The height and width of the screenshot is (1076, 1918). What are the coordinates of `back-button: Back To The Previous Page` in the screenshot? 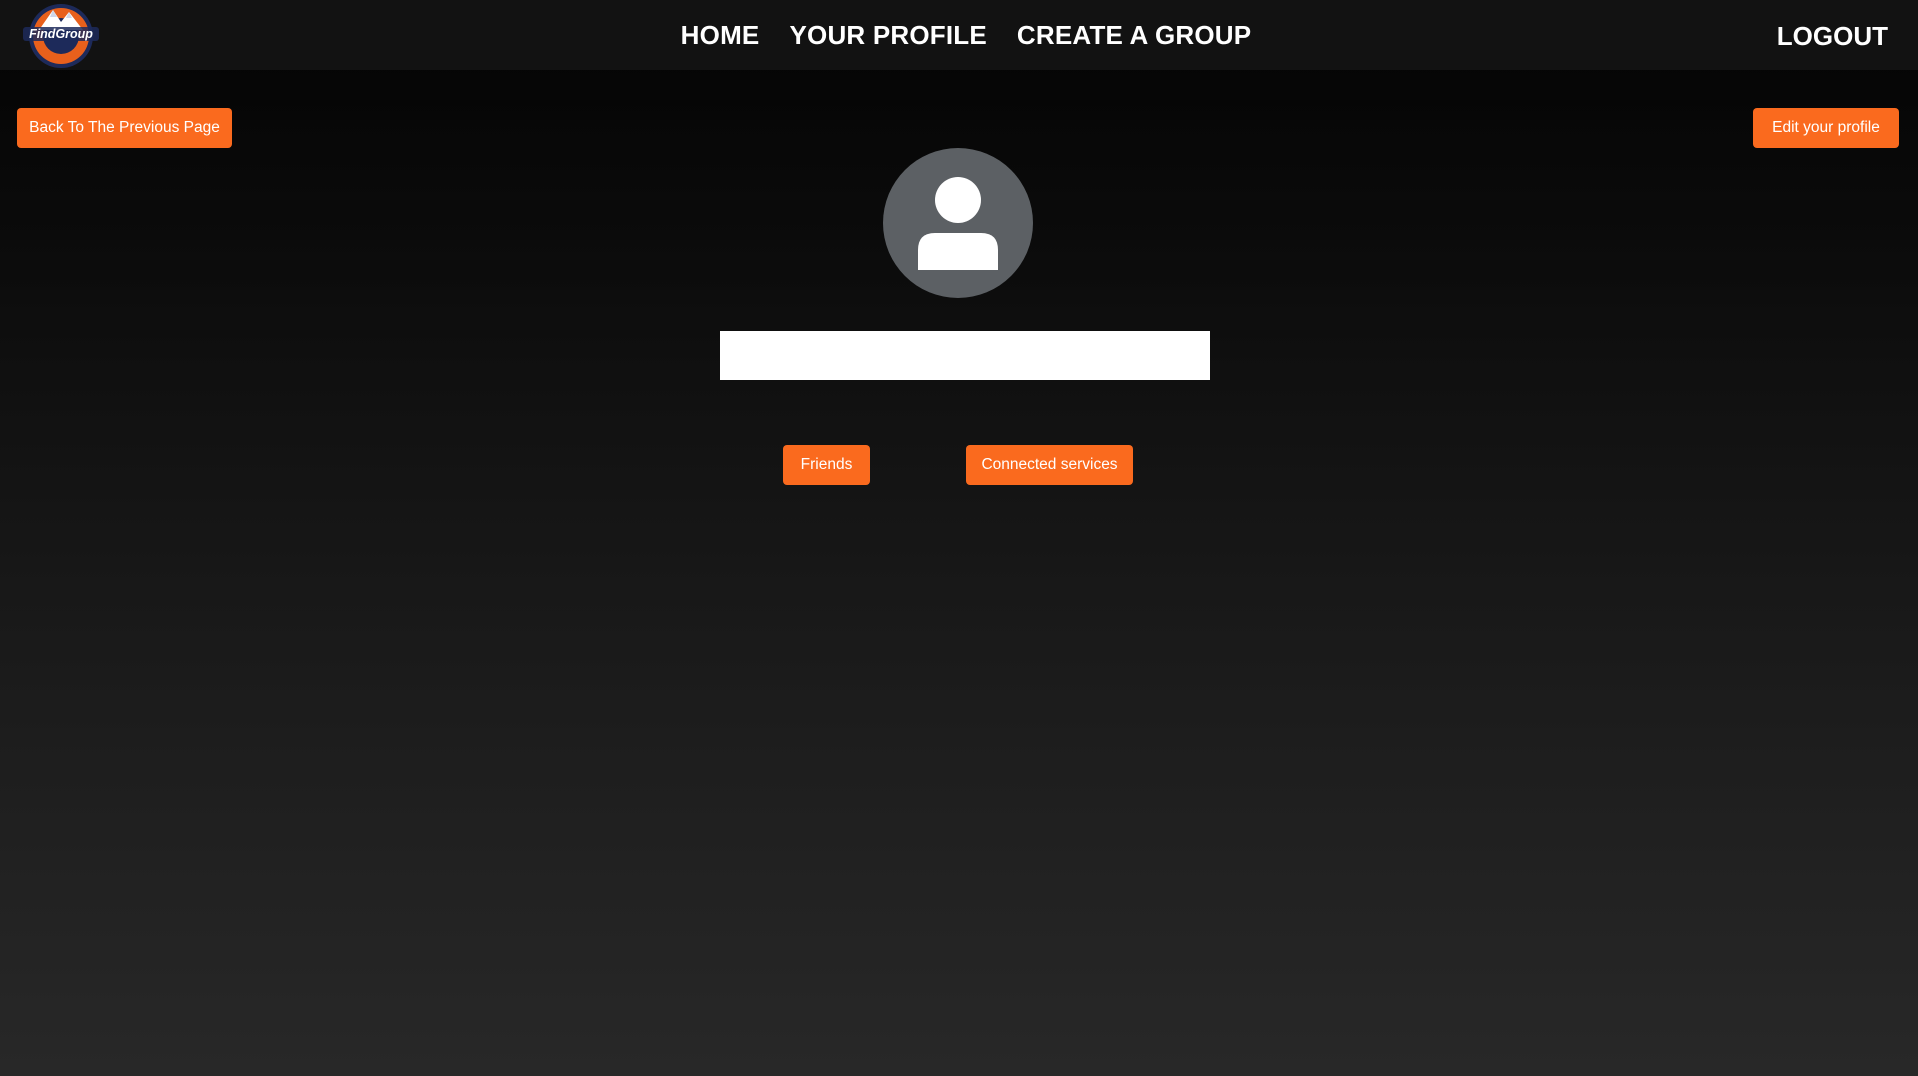 It's located at (124, 128).